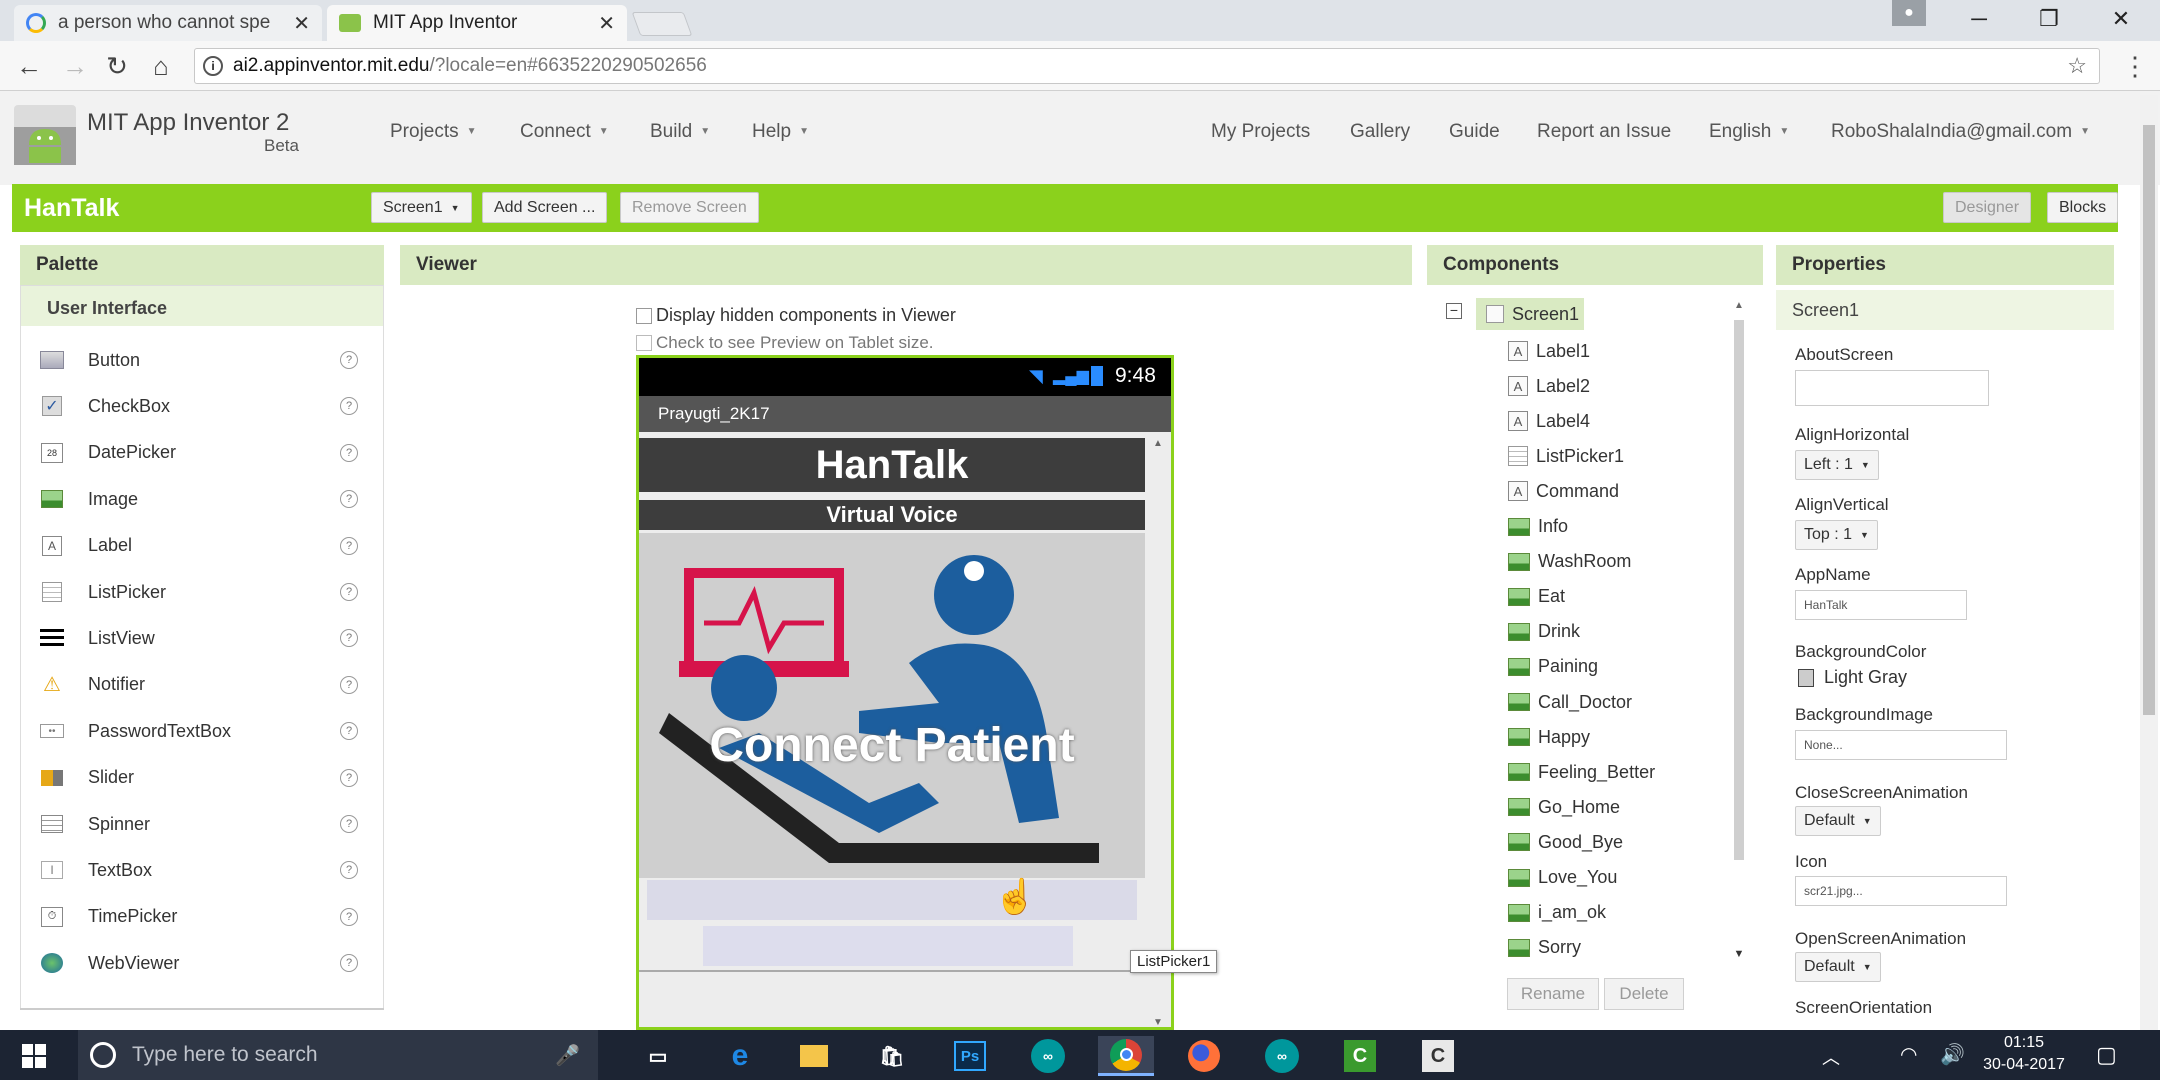  I want to click on blocks-button: Blocks, so click(2083, 207).